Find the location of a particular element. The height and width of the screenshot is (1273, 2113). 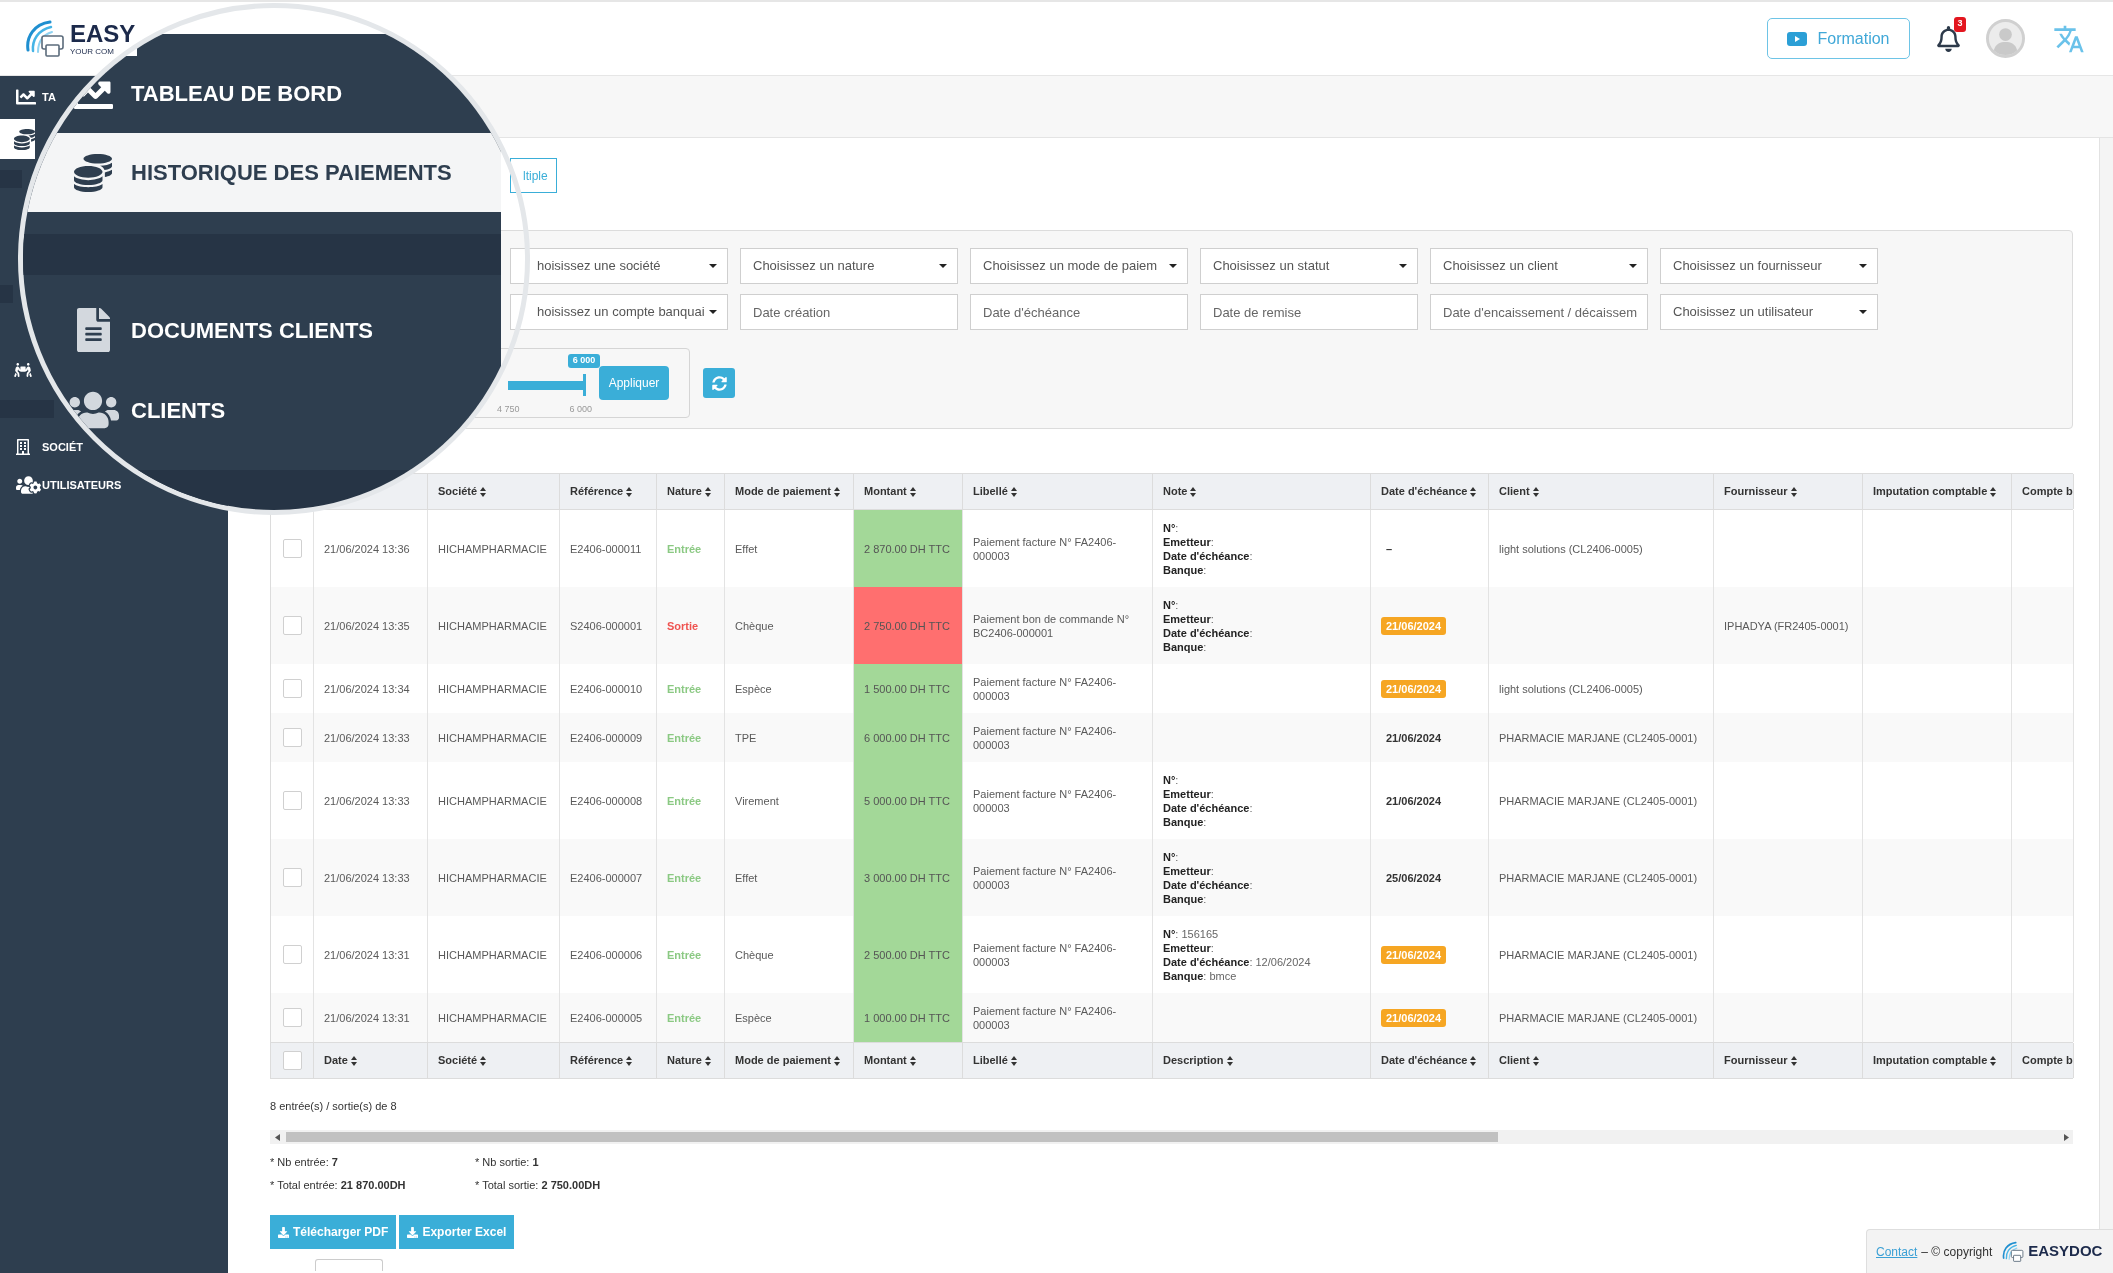

slider is located at coordinates (547, 385).